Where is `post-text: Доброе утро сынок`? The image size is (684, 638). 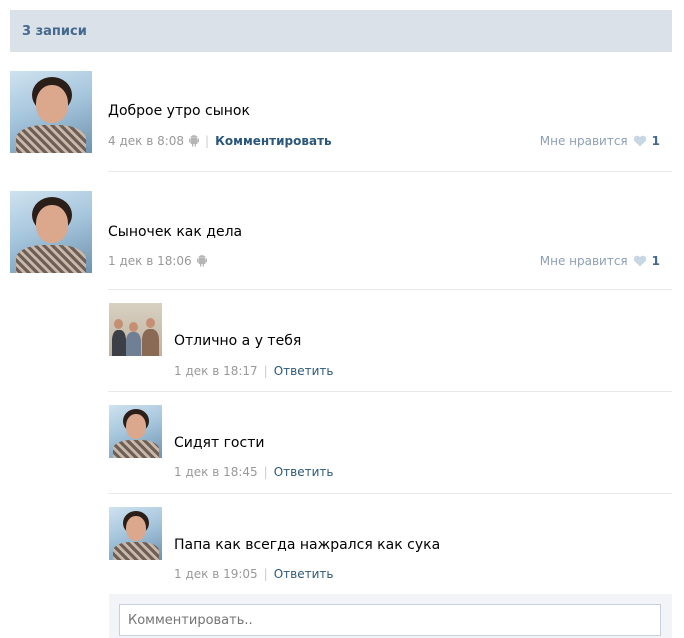
post-text: Доброе утро сынок is located at coordinates (179, 111).